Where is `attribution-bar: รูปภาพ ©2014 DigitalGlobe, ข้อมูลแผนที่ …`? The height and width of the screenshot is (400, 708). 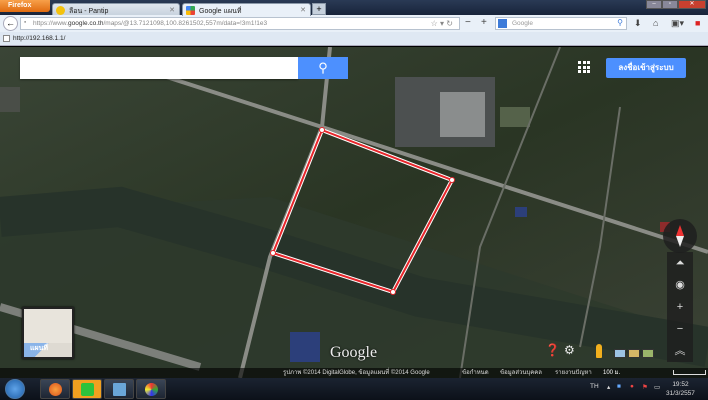
attribution-bar: รูปภาพ ©2014 DigitalGlobe, ข้อมูลแผนที่ … is located at coordinates (354, 373).